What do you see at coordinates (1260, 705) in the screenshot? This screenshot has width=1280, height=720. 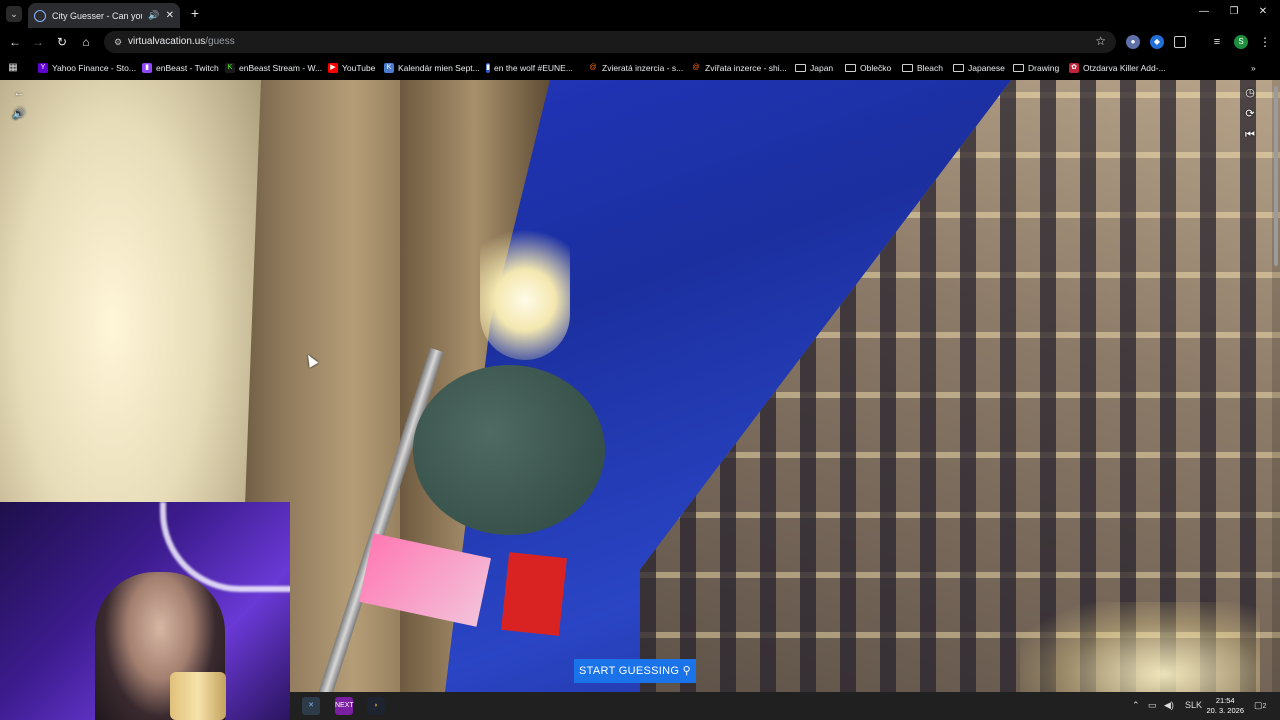 I see `notification-icon: ▢2` at bounding box center [1260, 705].